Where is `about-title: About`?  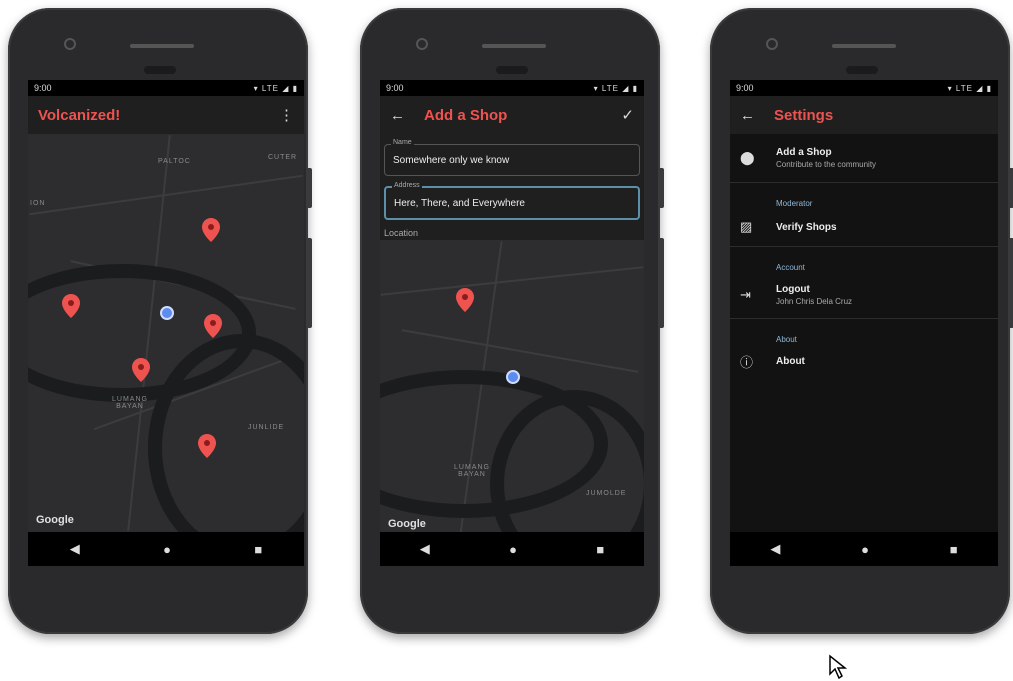
about-title: About is located at coordinates (790, 361).